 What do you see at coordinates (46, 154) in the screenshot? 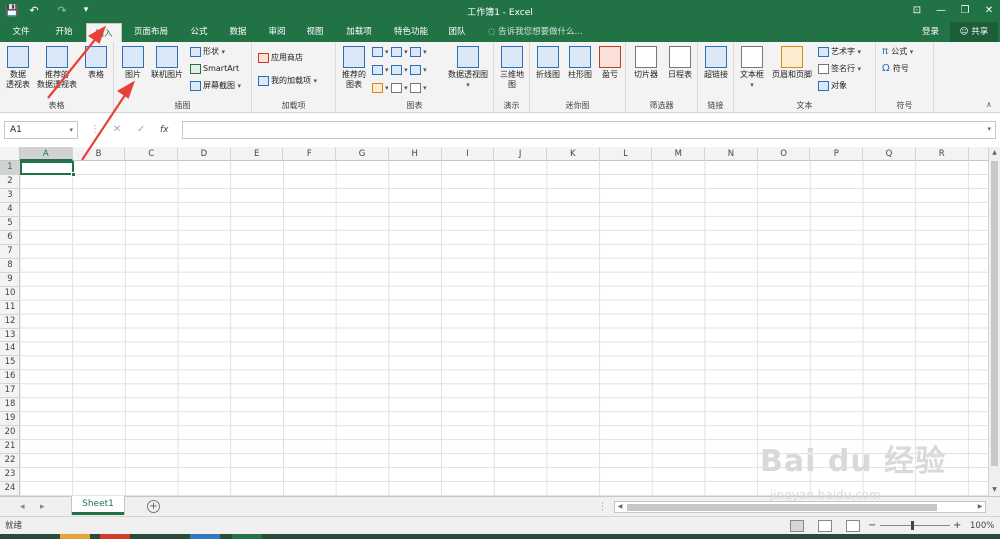
I see `column-header-a: A` at bounding box center [46, 154].